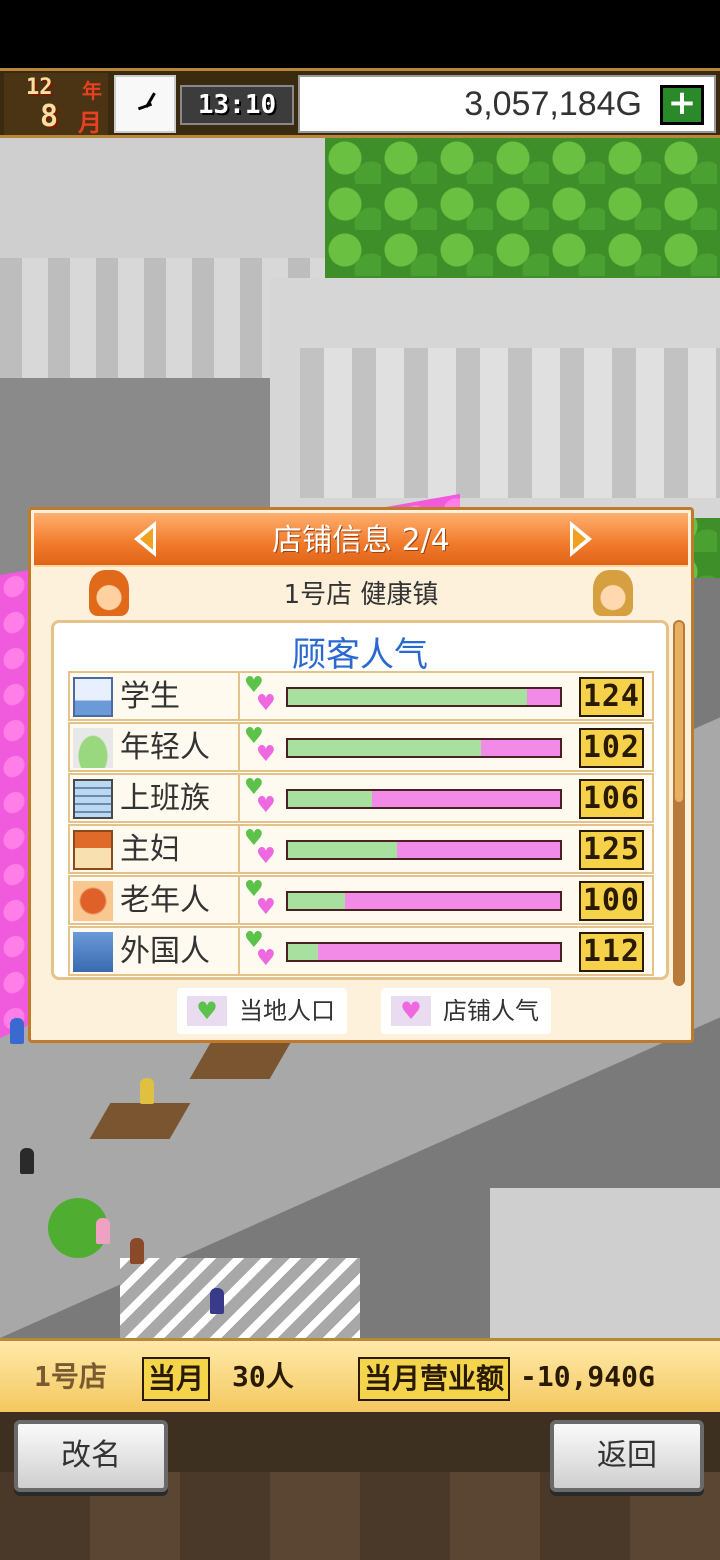  What do you see at coordinates (679, 712) in the screenshot?
I see `scrollbar-thumb` at bounding box center [679, 712].